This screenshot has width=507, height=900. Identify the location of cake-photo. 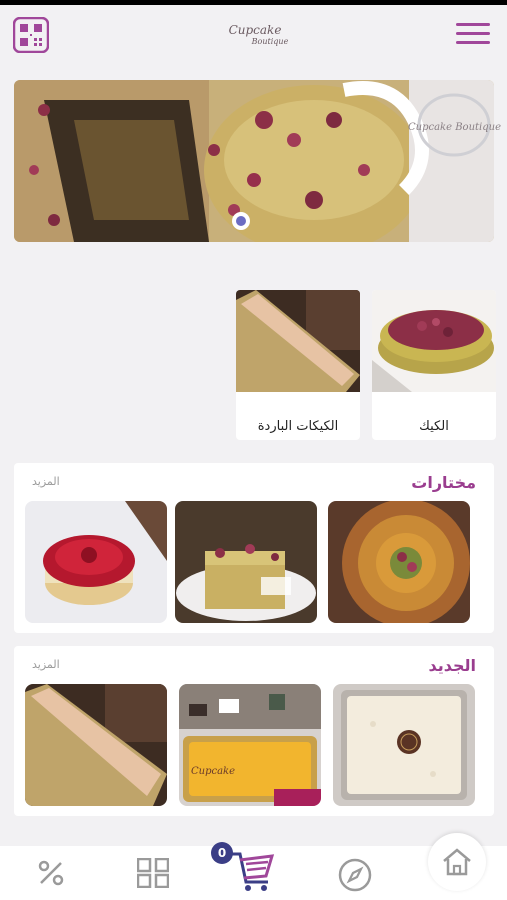
(434, 341).